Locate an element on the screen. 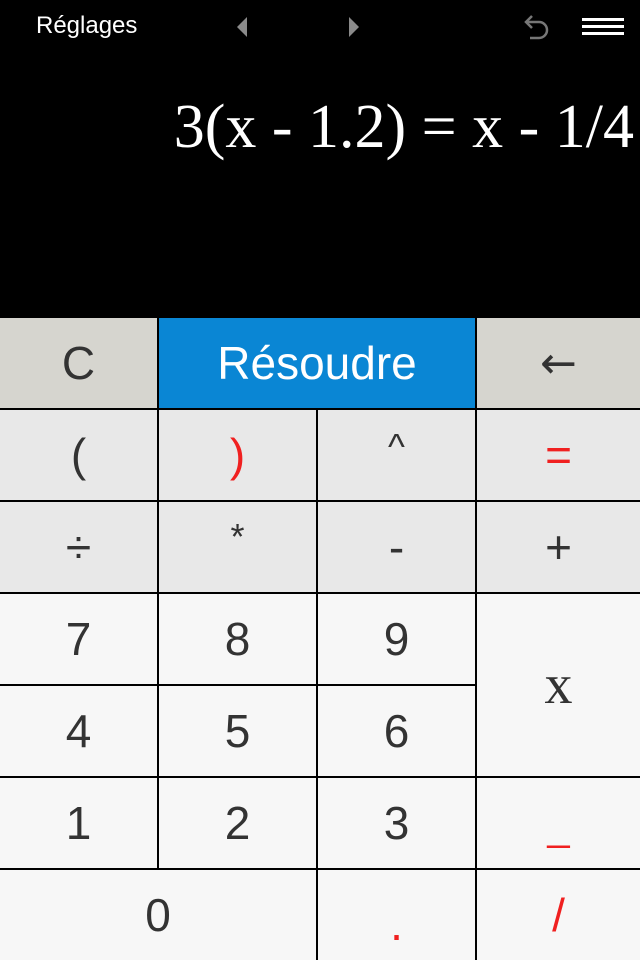 The image size is (640, 960). divide-button: ÷ is located at coordinates (78, 547).